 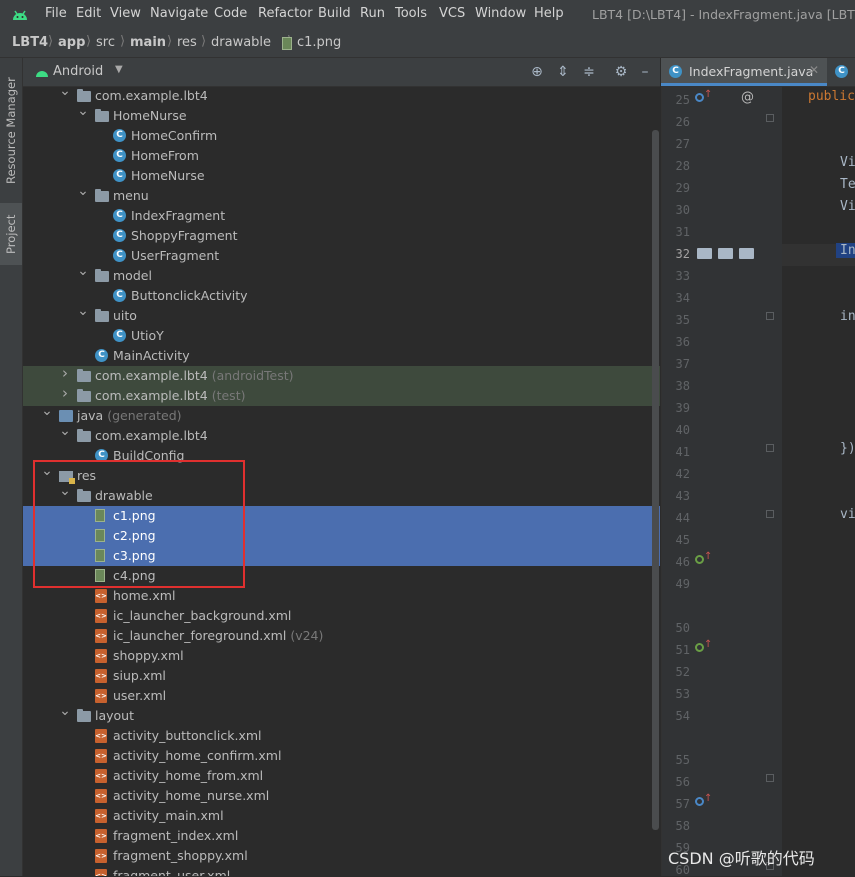 What do you see at coordinates (341, 836) in the screenshot?
I see `tree-row: <> fragment_index.xml` at bounding box center [341, 836].